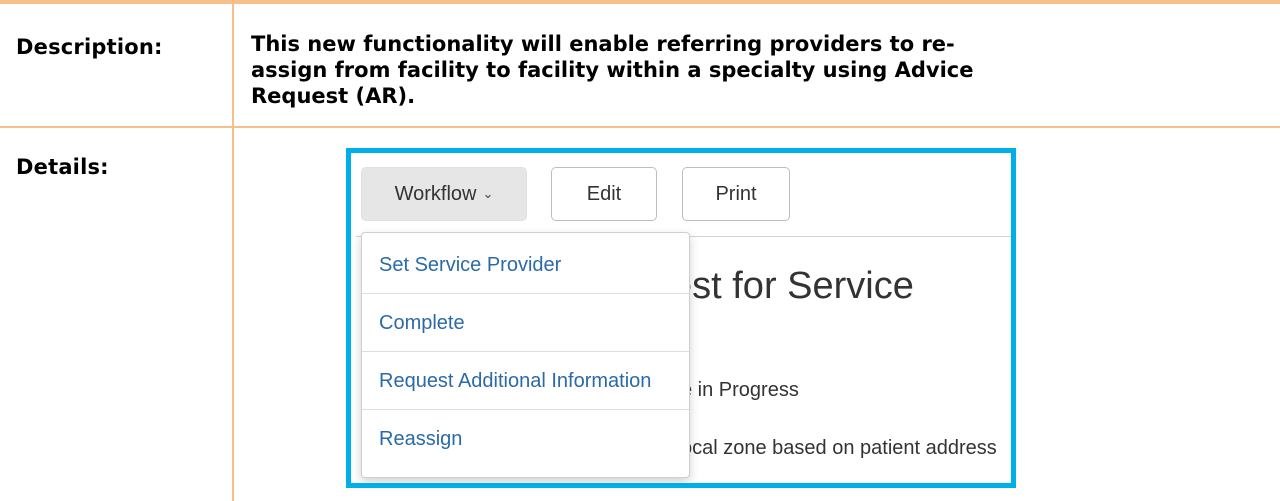 The height and width of the screenshot is (501, 1280). What do you see at coordinates (525, 439) in the screenshot?
I see `menu-item-reassign: Reassign` at bounding box center [525, 439].